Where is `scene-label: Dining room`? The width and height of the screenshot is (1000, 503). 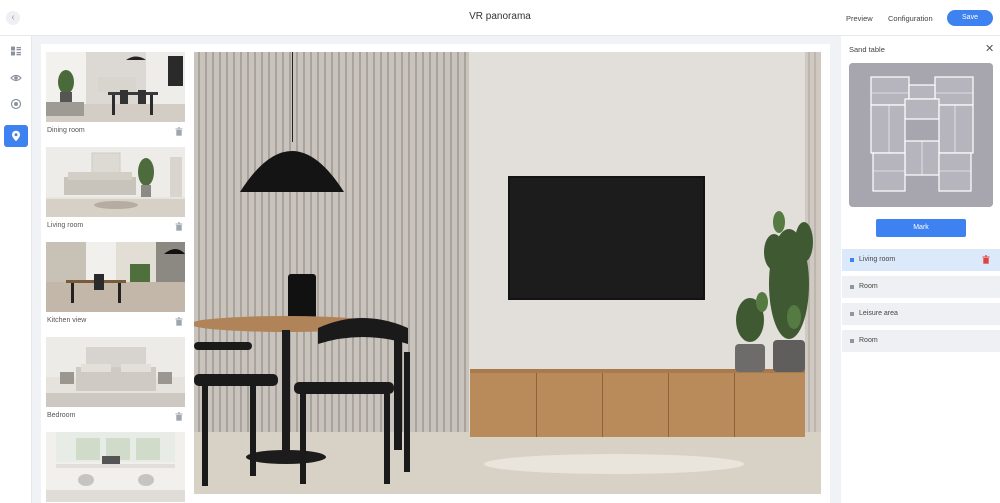
scene-label: Dining room is located at coordinates (66, 130).